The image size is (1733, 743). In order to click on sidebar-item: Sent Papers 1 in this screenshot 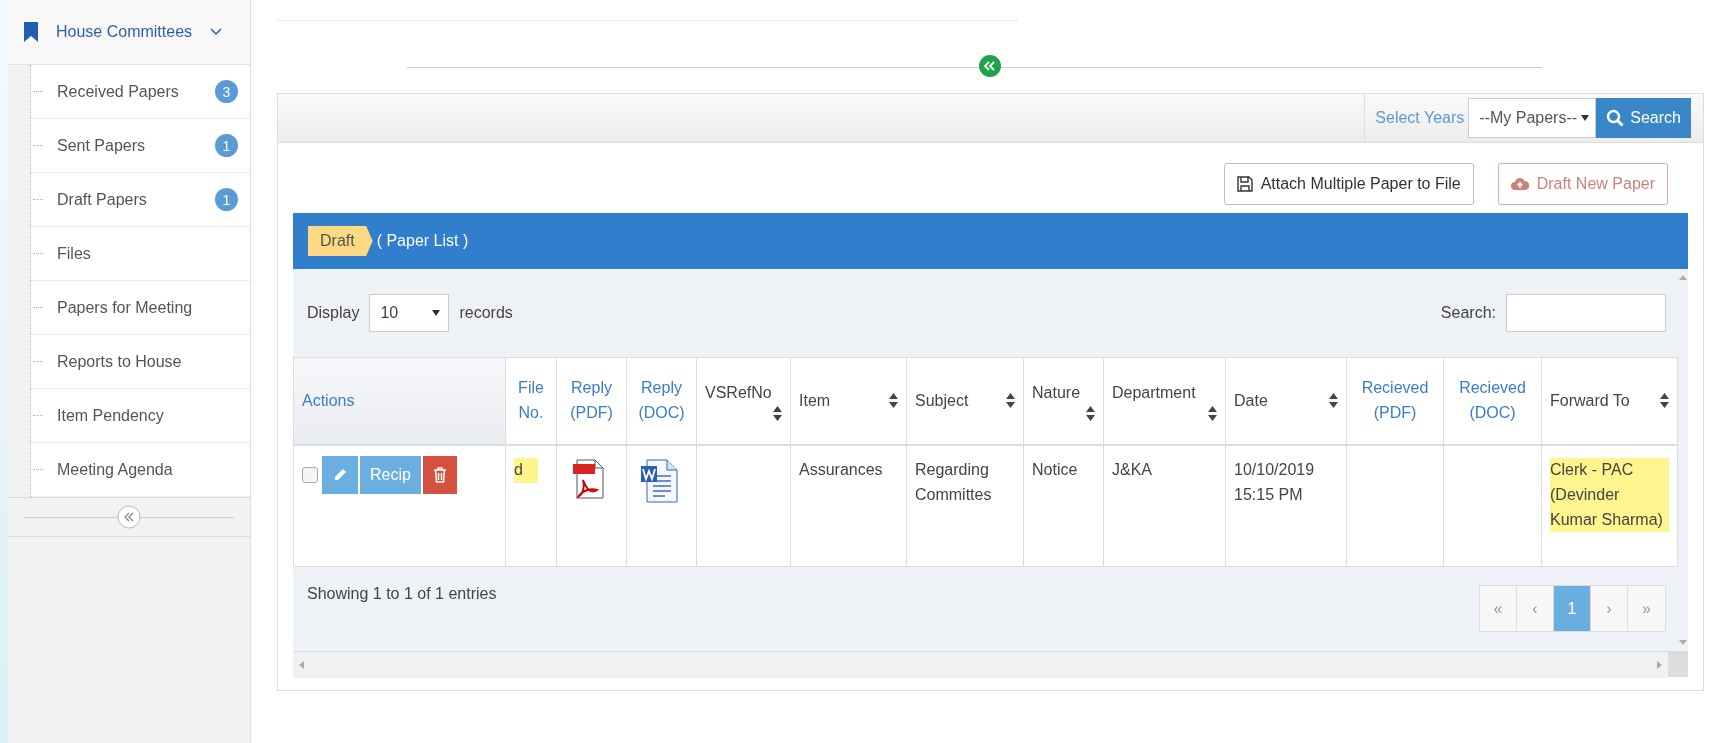, I will do `click(140, 146)`.